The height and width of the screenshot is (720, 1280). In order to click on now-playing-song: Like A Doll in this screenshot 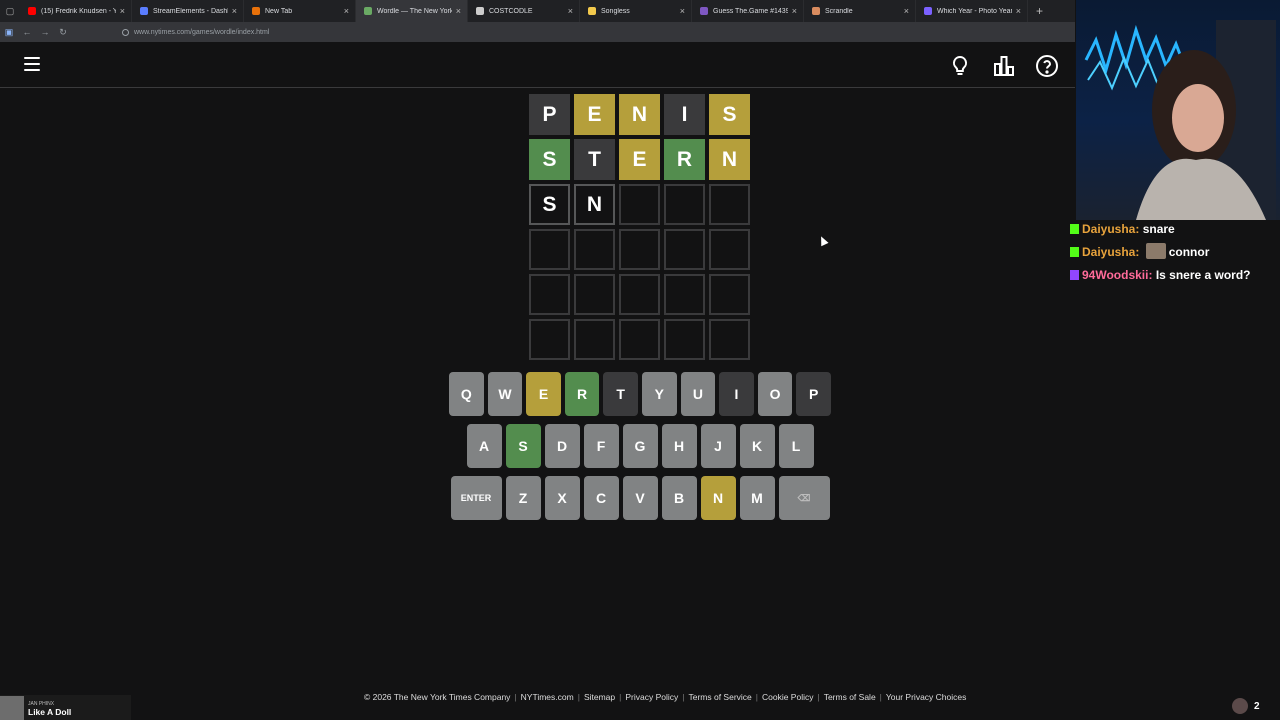, I will do `click(50, 711)`.